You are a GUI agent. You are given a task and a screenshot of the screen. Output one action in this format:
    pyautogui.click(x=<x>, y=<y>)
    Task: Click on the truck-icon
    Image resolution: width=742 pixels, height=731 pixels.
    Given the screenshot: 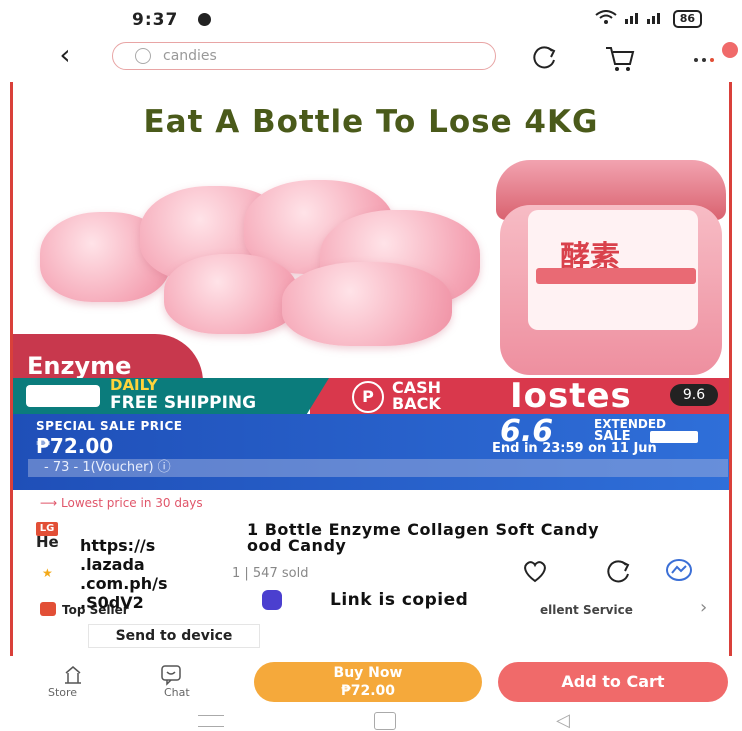 What is the action you would take?
    pyautogui.click(x=63, y=396)
    